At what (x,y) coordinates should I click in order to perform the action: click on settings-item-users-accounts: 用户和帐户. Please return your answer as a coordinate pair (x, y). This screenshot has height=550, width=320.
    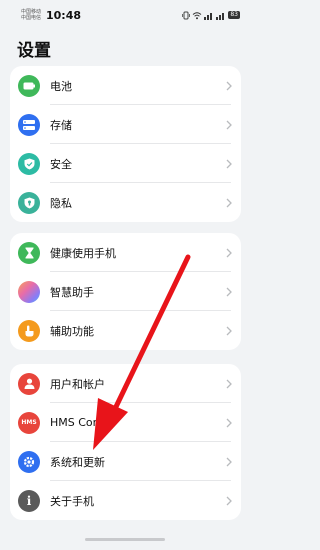
    Looking at the image, I should click on (125, 383).